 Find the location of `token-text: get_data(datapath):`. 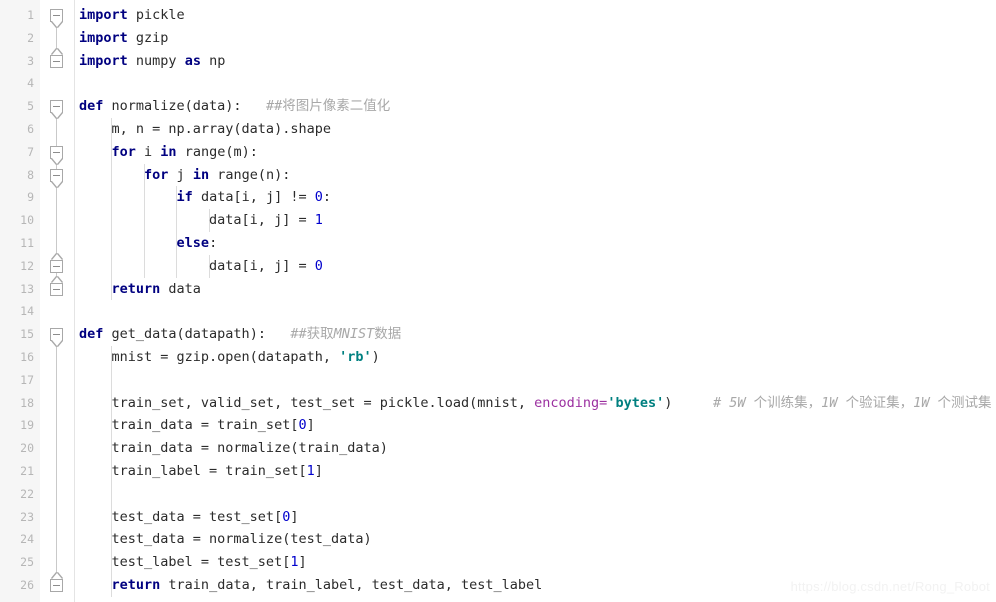

token-text: get_data(datapath): is located at coordinates (197, 334).